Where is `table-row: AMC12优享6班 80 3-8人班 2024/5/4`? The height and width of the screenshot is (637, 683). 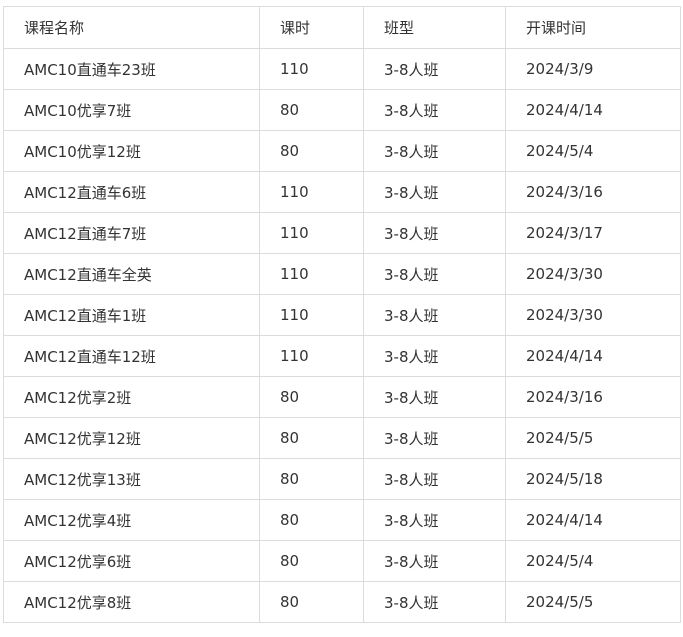
table-row: AMC12优享6班 80 3-8人班 2024/5/4 is located at coordinates (342, 561).